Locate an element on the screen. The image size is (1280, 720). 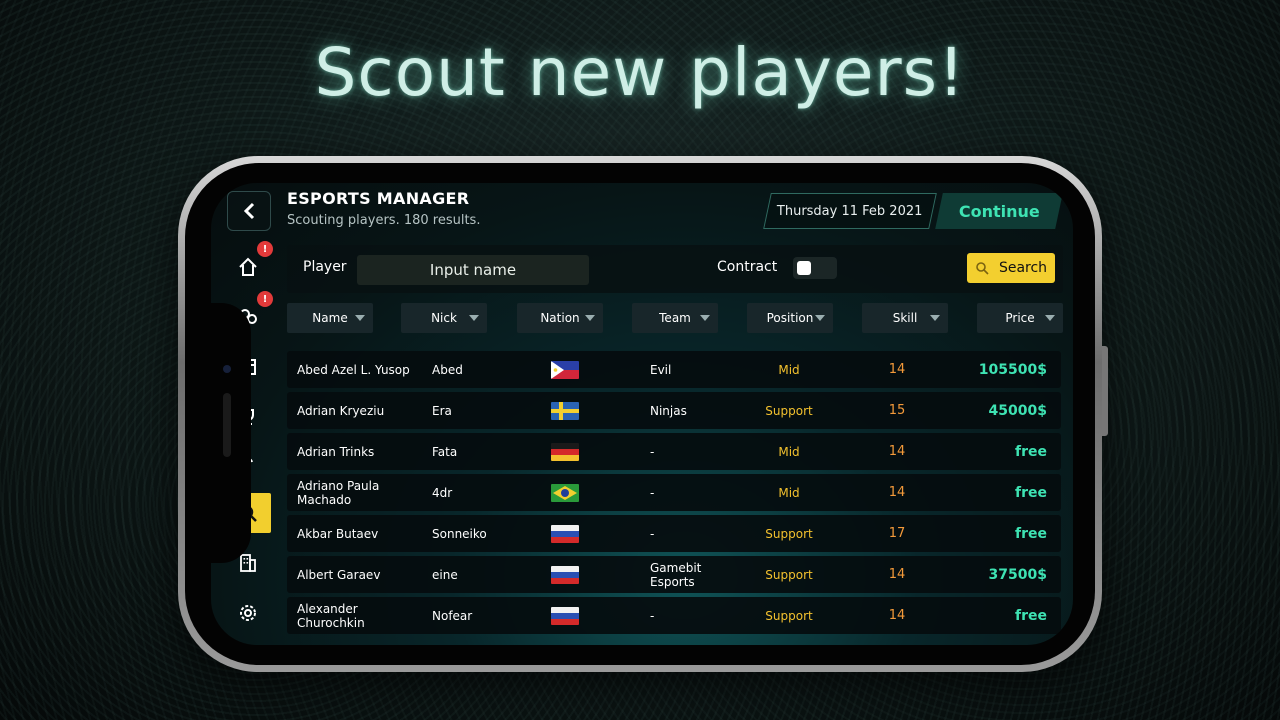
headline: Scout new players! is located at coordinates (640, 72).